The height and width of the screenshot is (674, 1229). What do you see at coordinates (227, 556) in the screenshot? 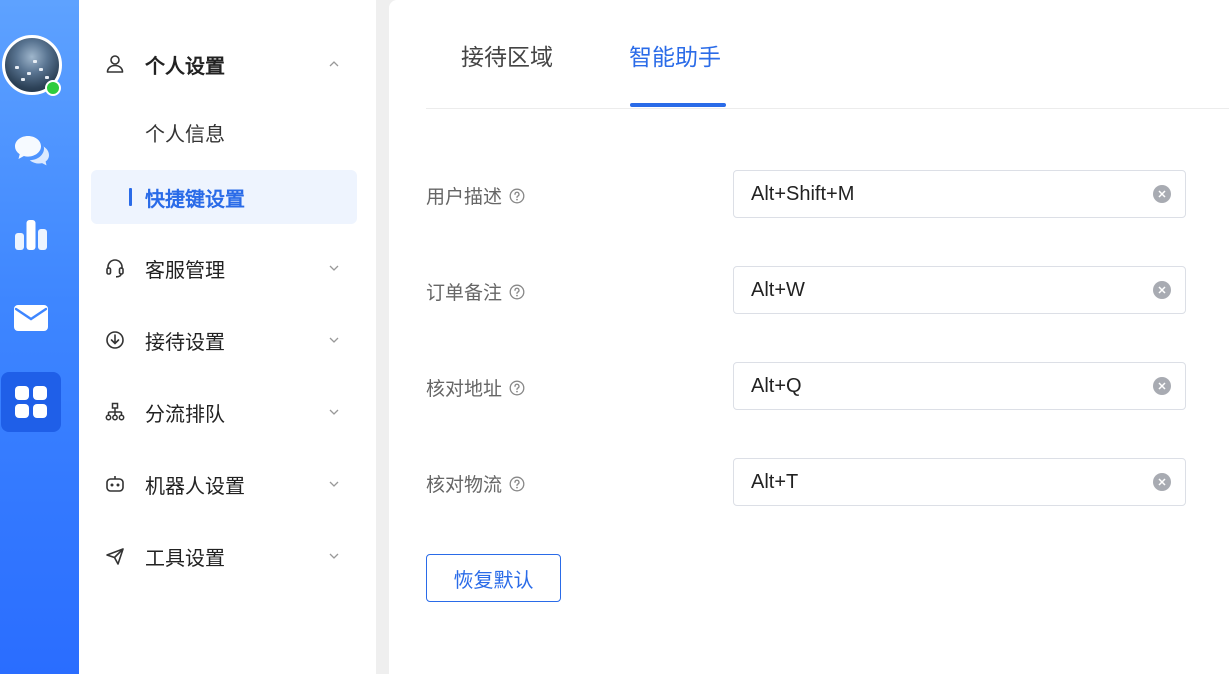
I see `nav-group-tool-settings: 工具设置` at bounding box center [227, 556].